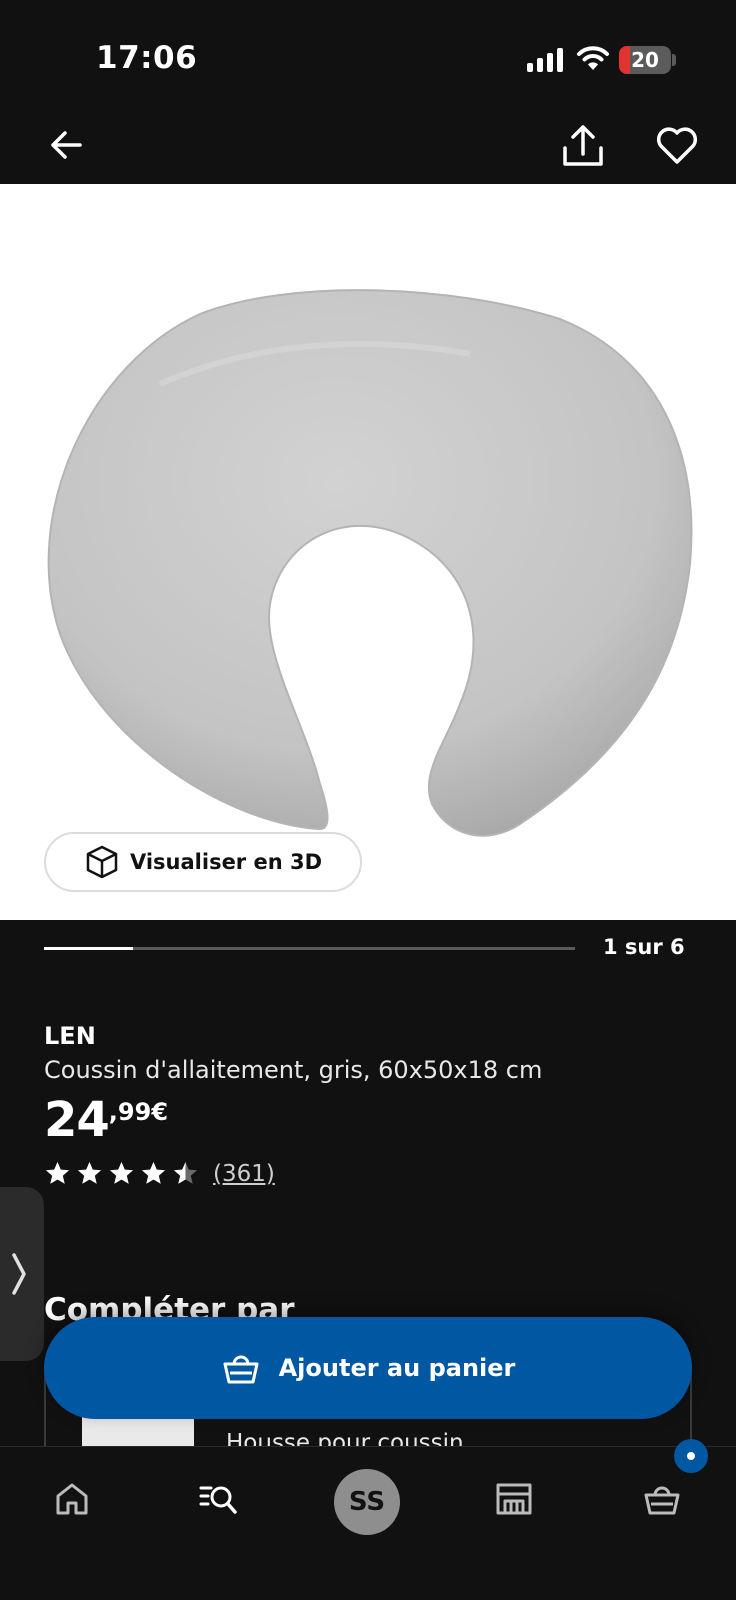 The height and width of the screenshot is (1600, 736). I want to click on battery-indicator: 20, so click(645, 60).